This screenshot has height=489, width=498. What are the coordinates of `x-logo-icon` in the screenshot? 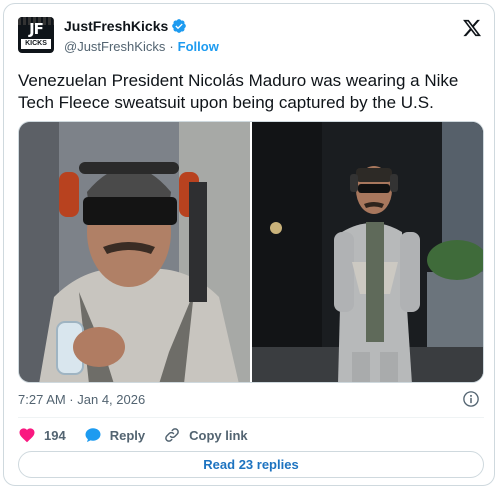 It's located at (472, 28).